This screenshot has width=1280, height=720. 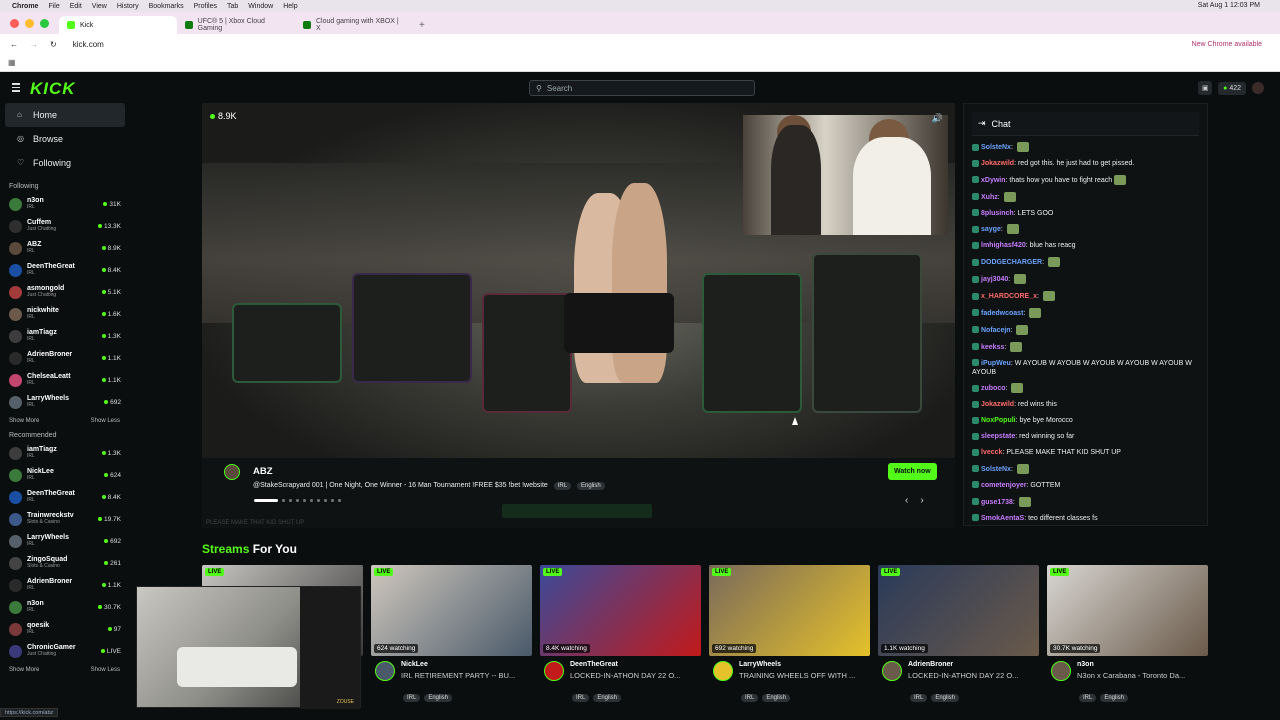 I want to click on sidebar-channel: ChronicGamer Just Chatting LIVE, so click(x=65, y=651).